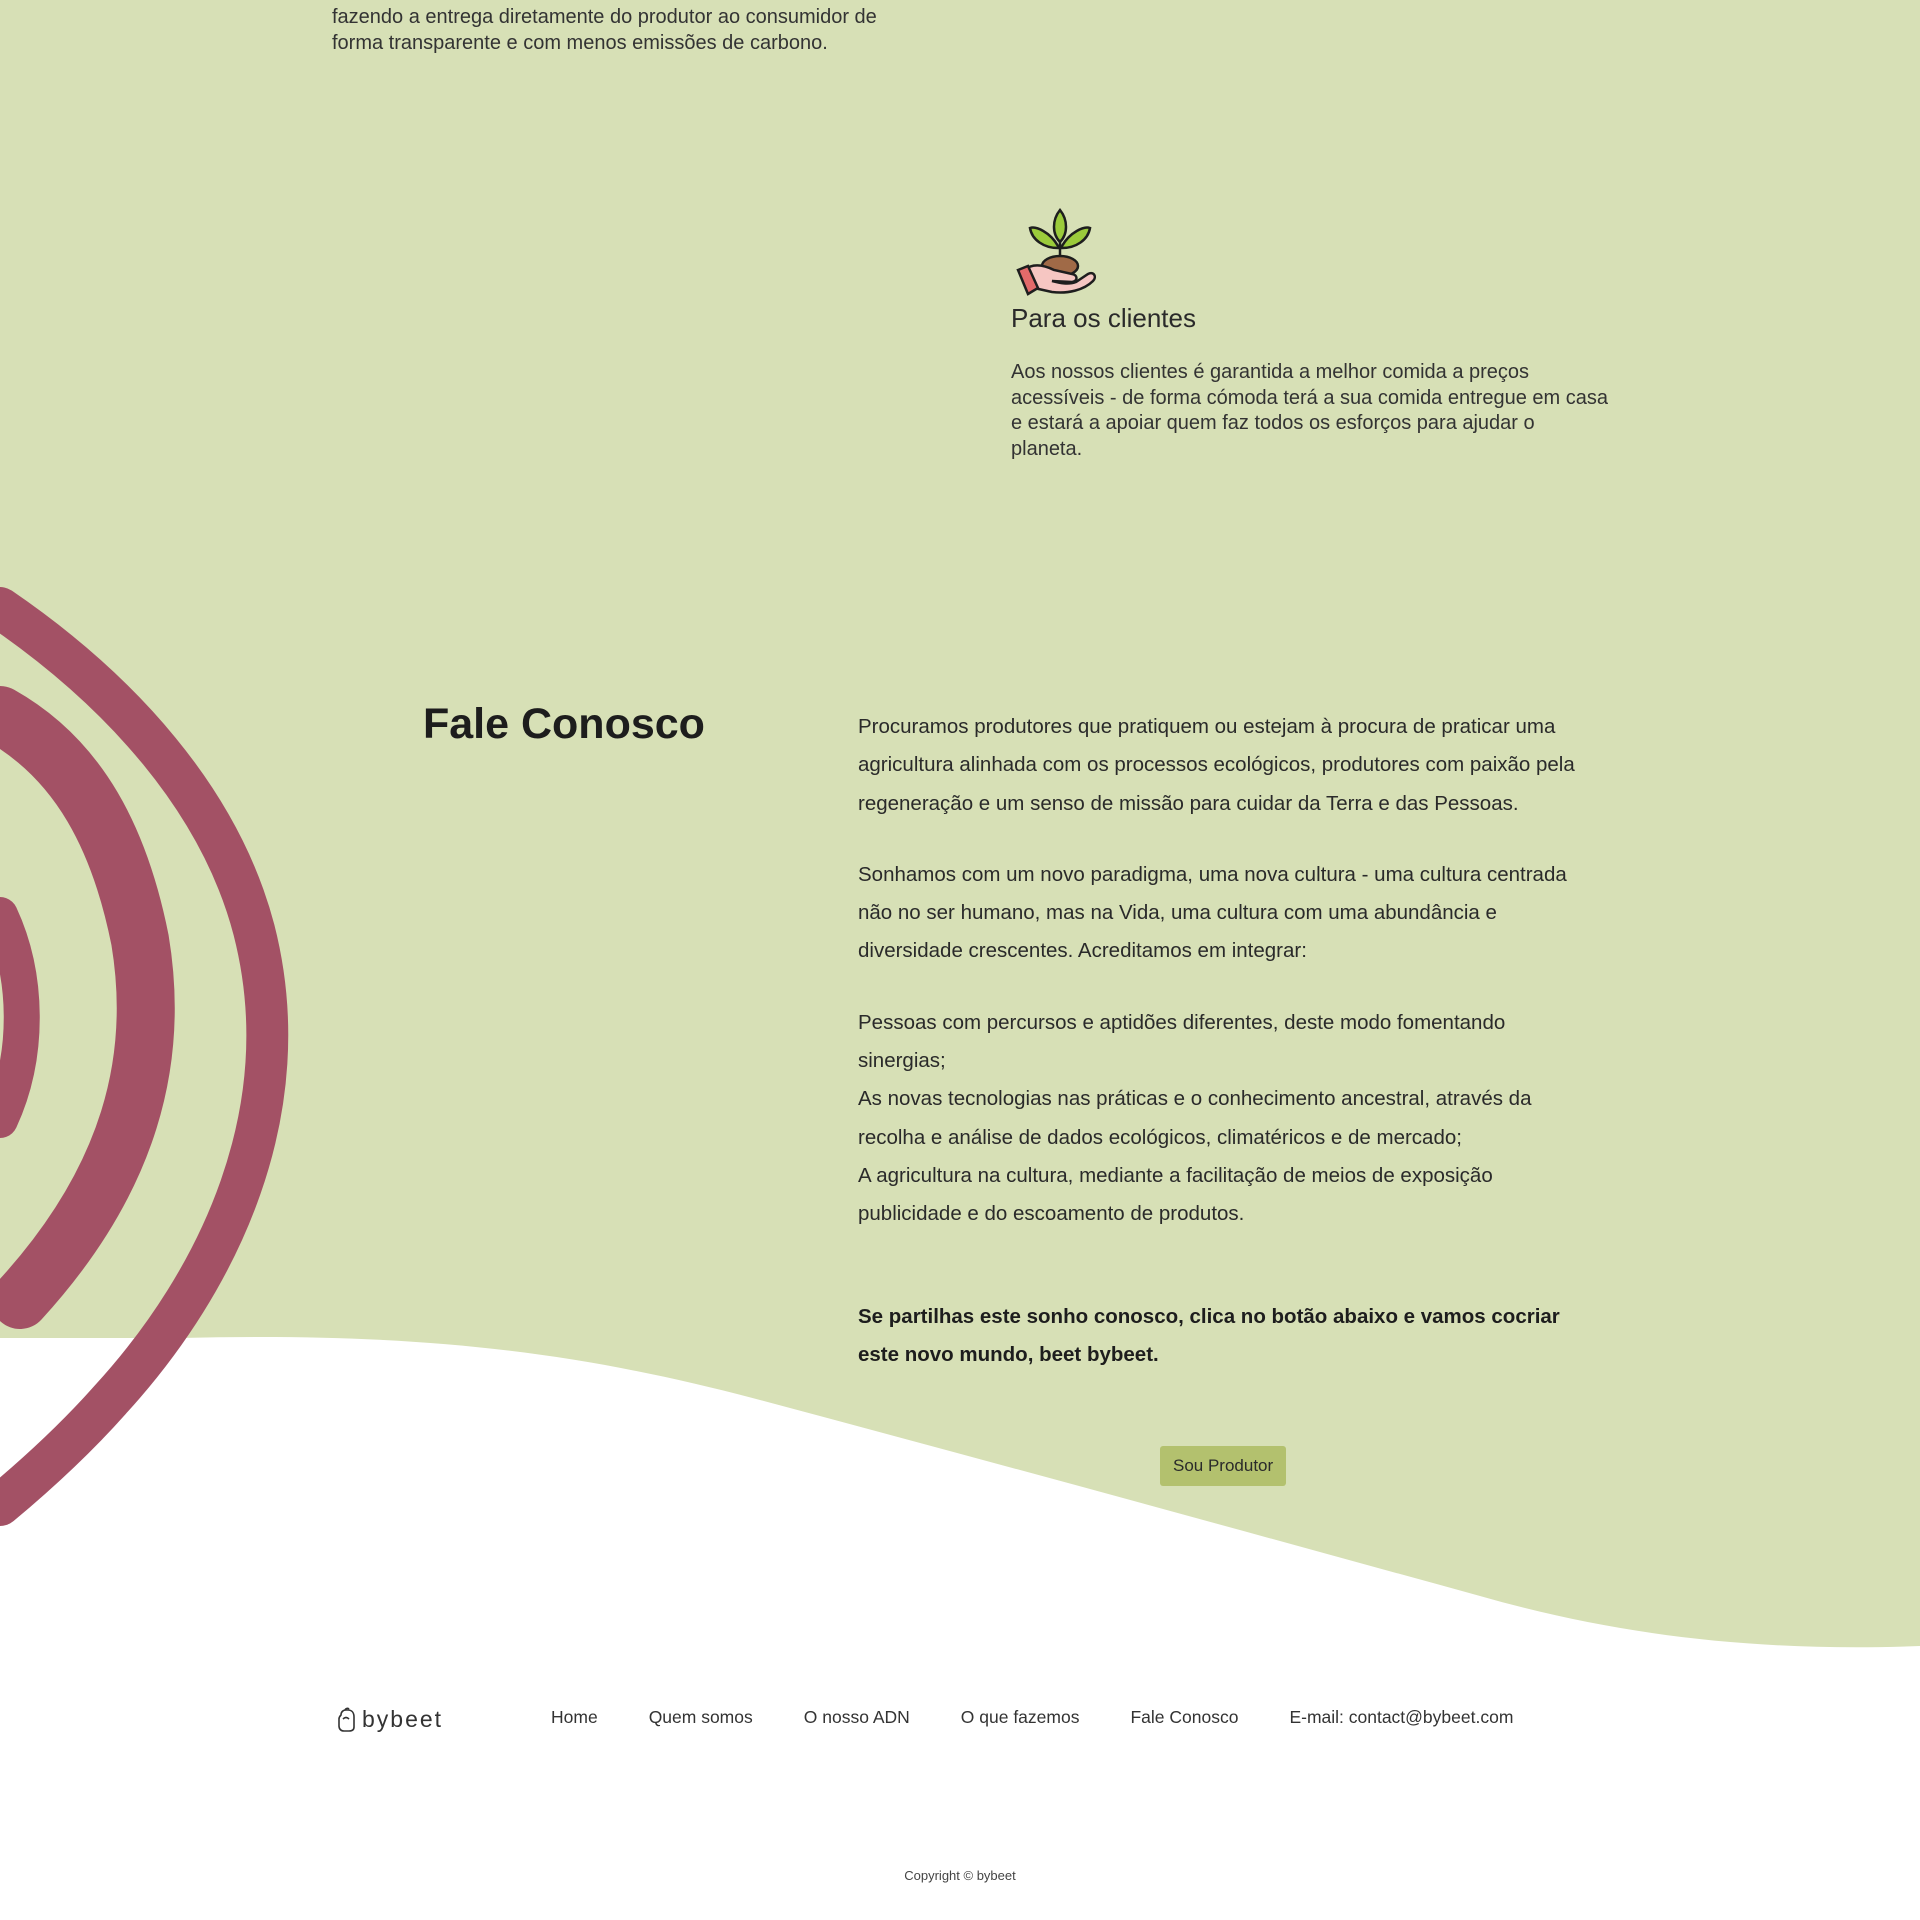 This screenshot has width=1920, height=1920. What do you see at coordinates (346, 1719) in the screenshot?
I see `beet-logo-icon` at bounding box center [346, 1719].